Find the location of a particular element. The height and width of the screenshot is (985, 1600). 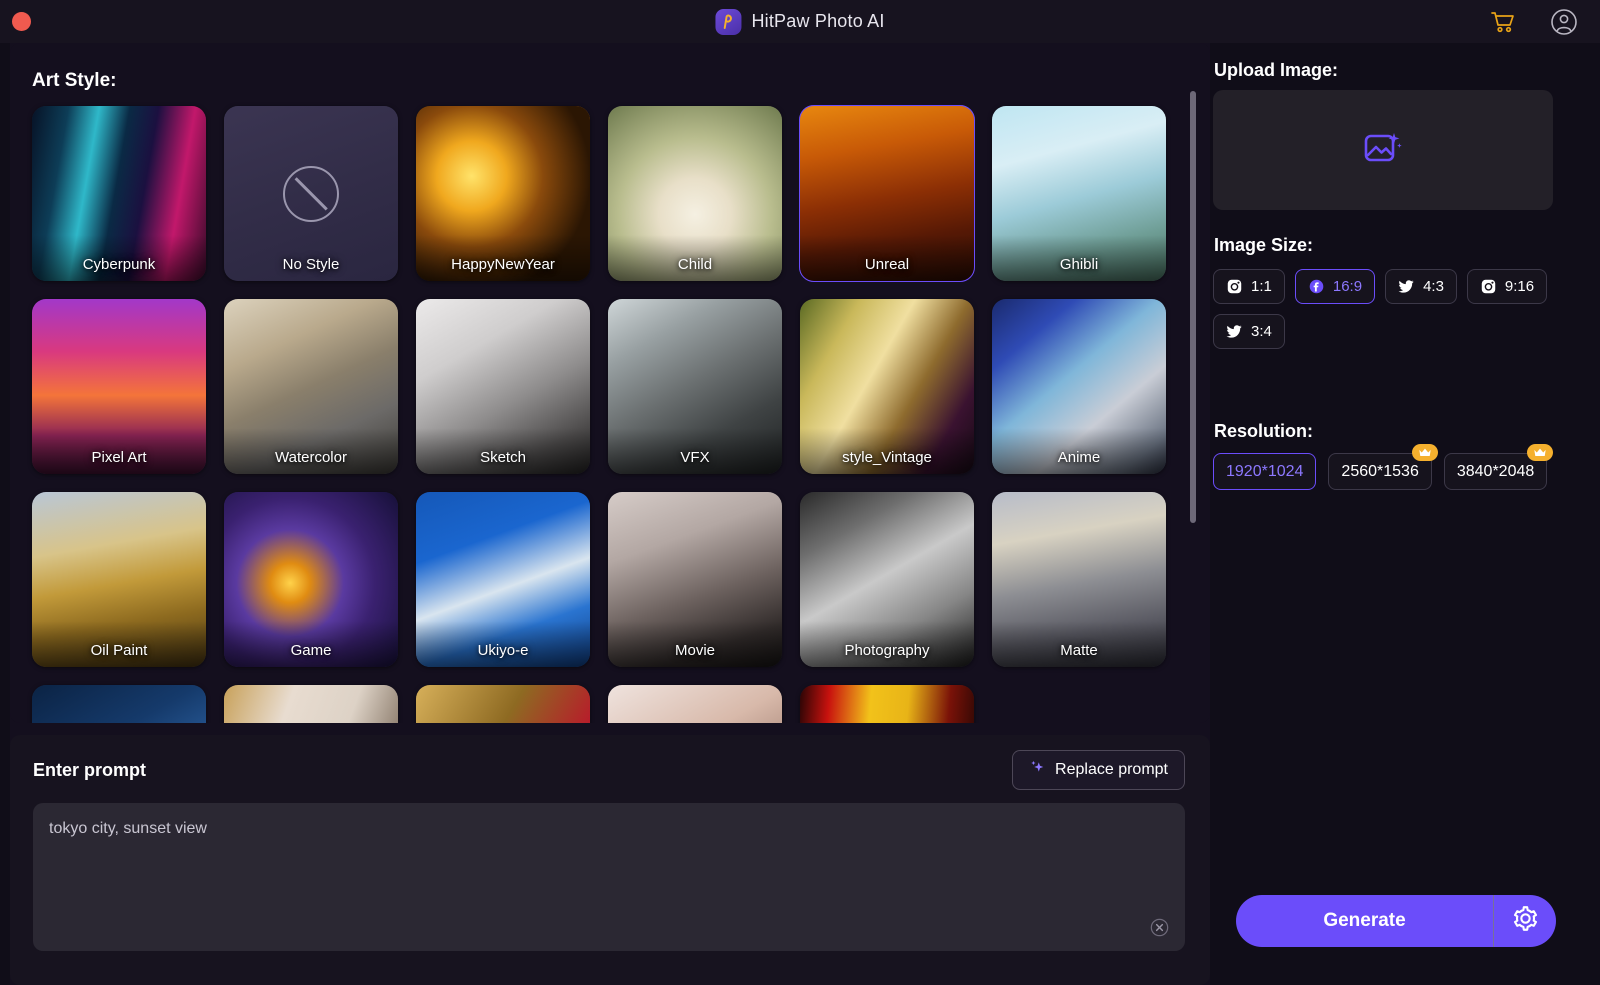

app-logo-icon is located at coordinates (728, 21).